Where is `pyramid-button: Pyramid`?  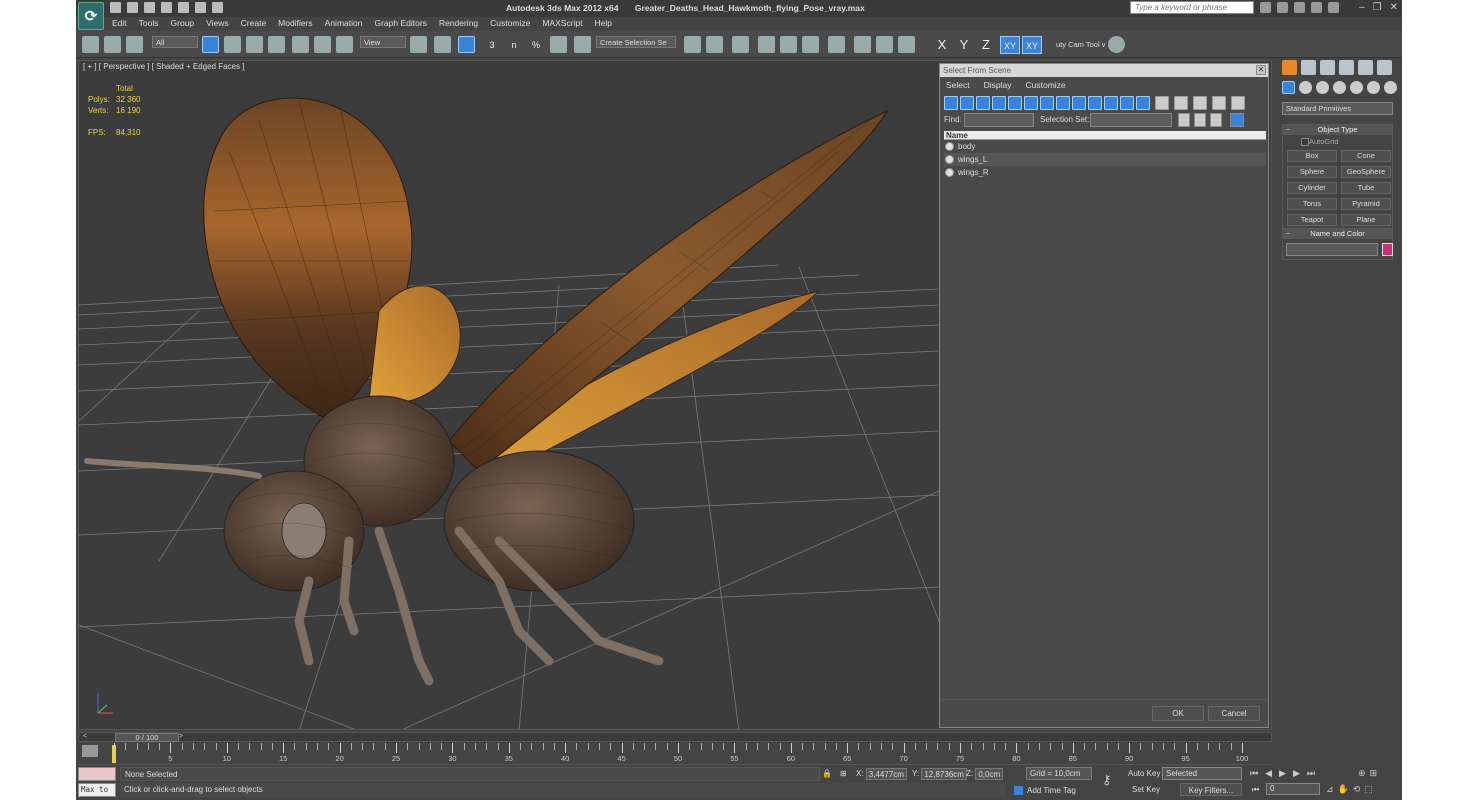
pyramid-button: Pyramid is located at coordinates (1366, 204).